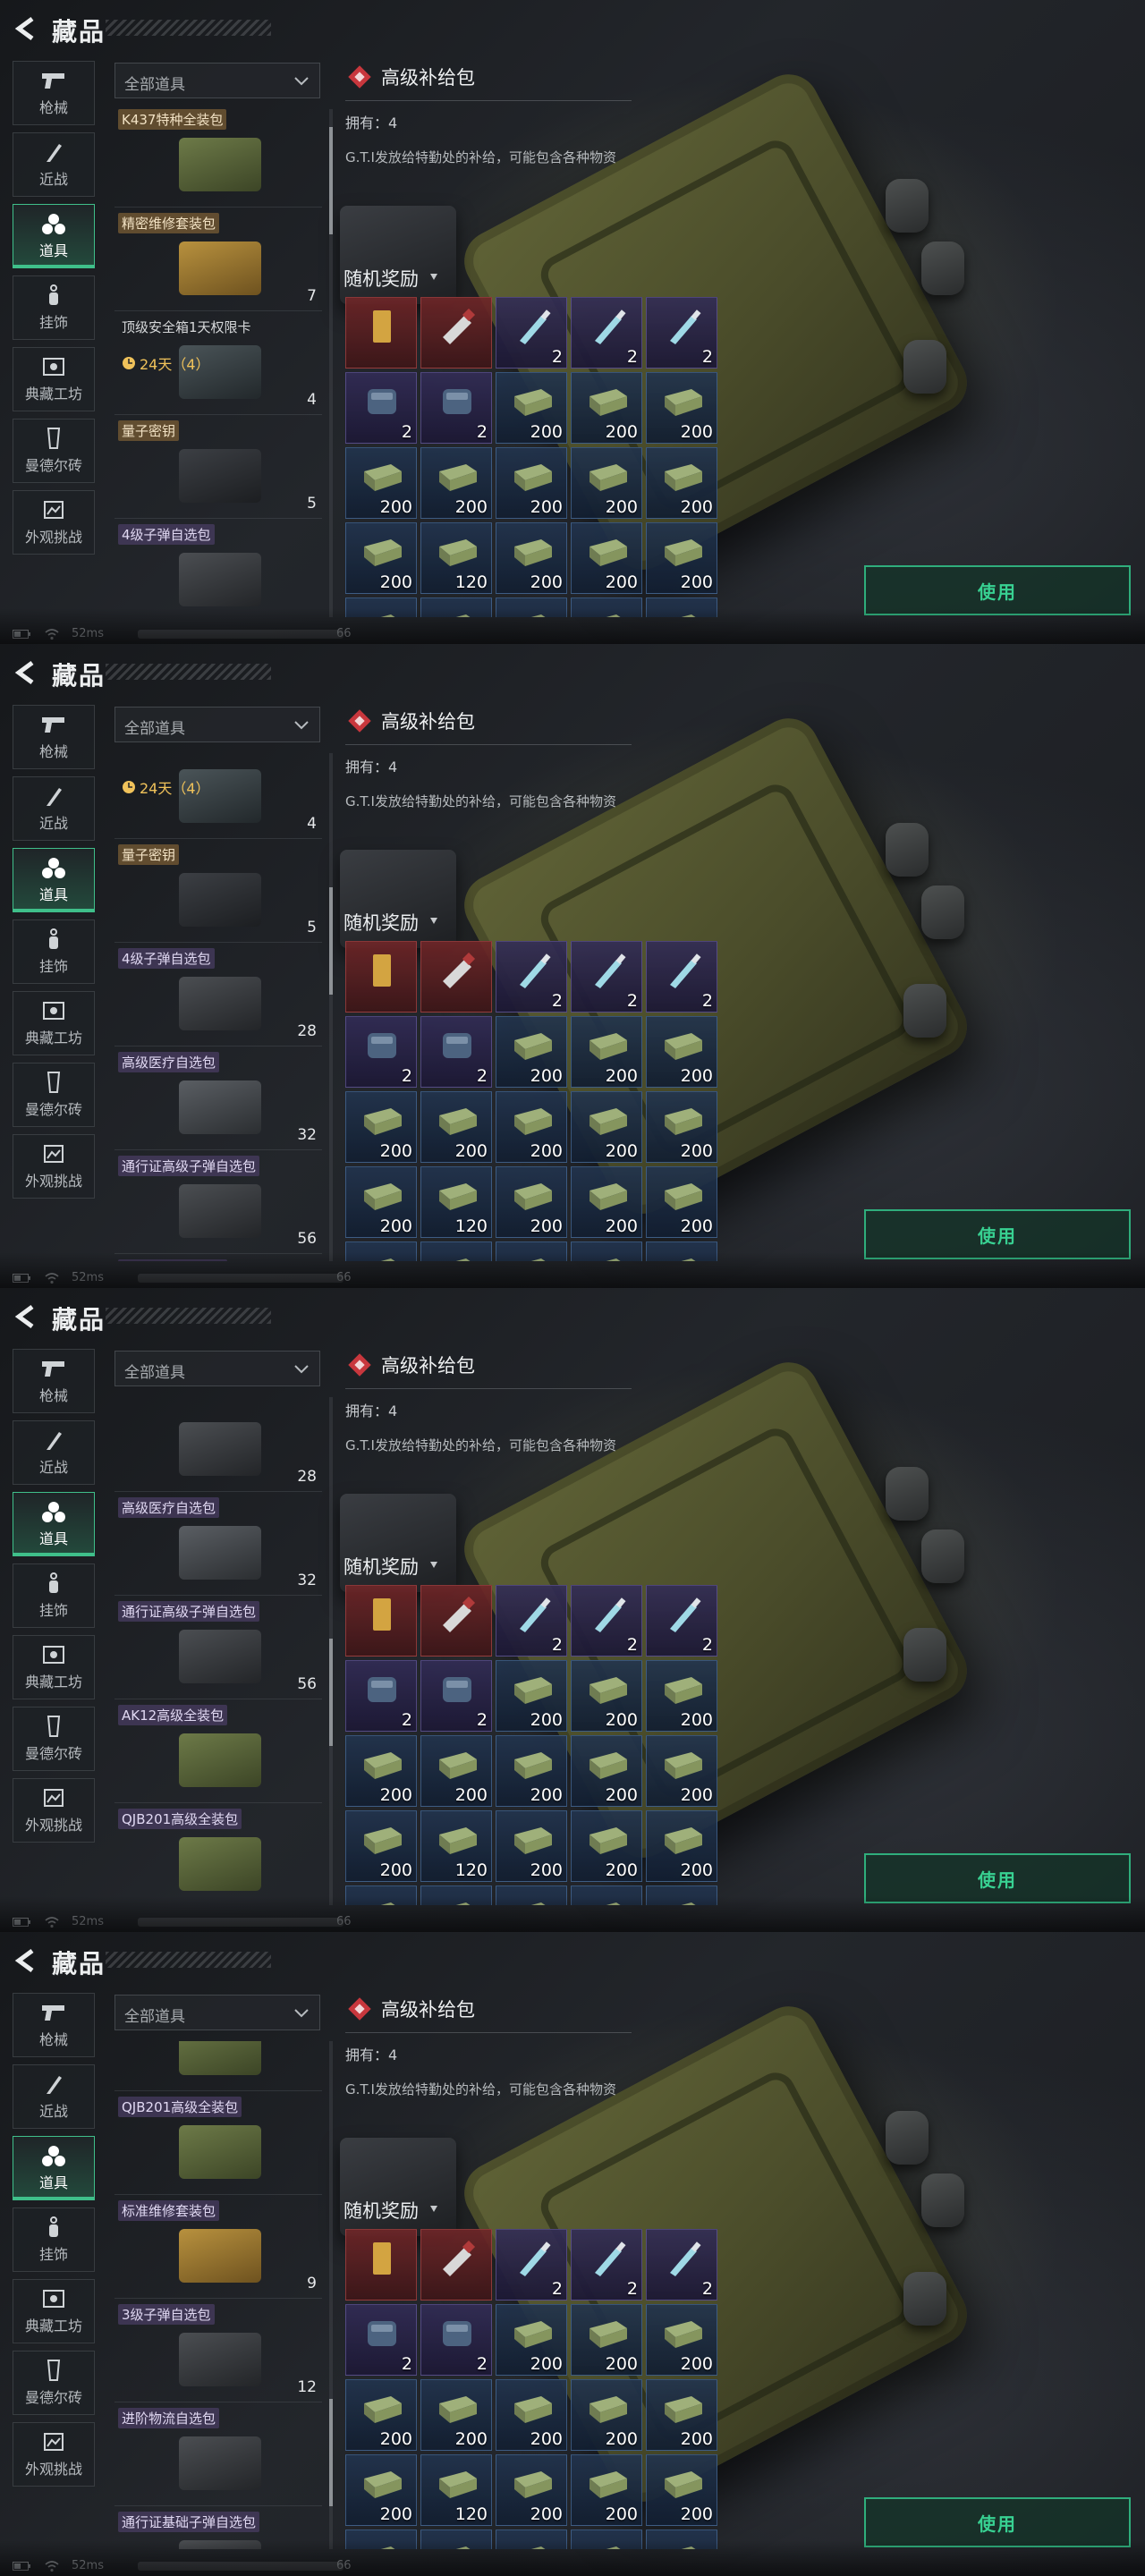 Image resolution: width=1145 pixels, height=2576 pixels. Describe the element at coordinates (54, 307) in the screenshot. I see `nav-item-charm: 挂饰` at that location.